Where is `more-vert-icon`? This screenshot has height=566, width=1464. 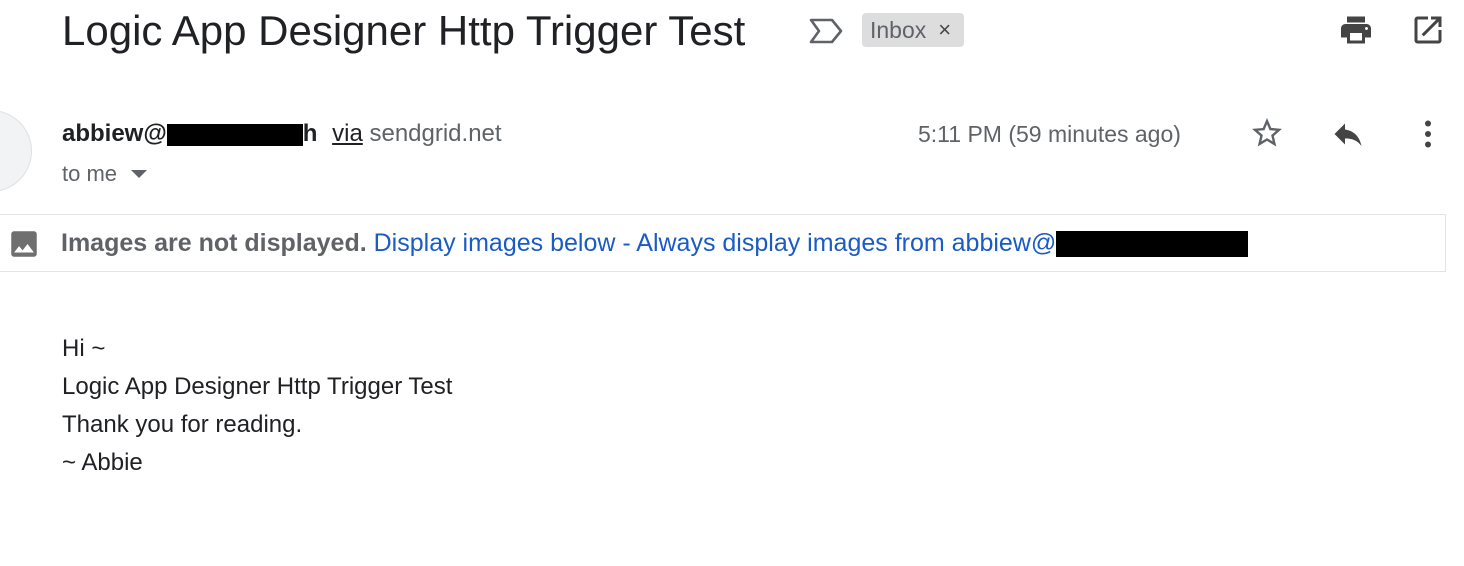 more-vert-icon is located at coordinates (1428, 134).